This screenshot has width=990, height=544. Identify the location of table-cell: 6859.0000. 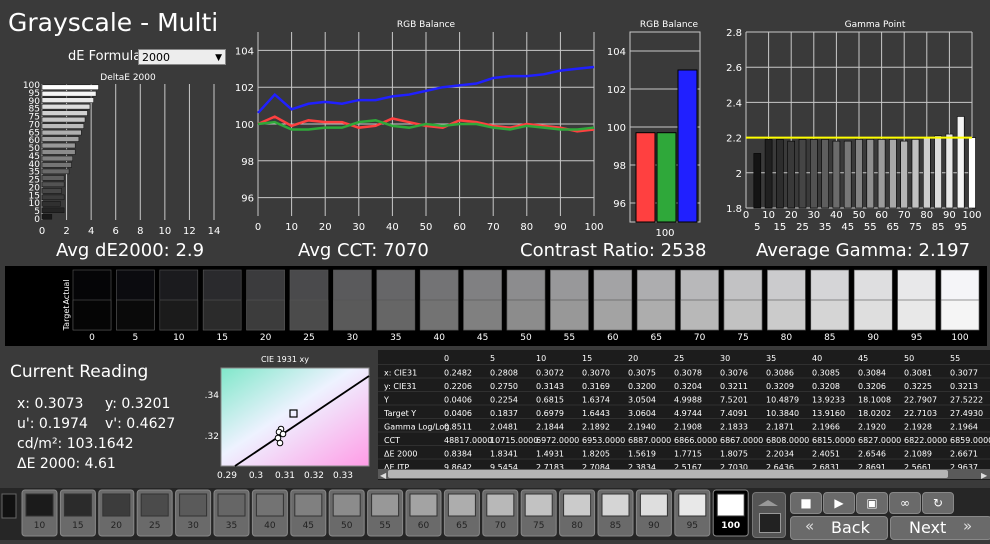
(970, 440).